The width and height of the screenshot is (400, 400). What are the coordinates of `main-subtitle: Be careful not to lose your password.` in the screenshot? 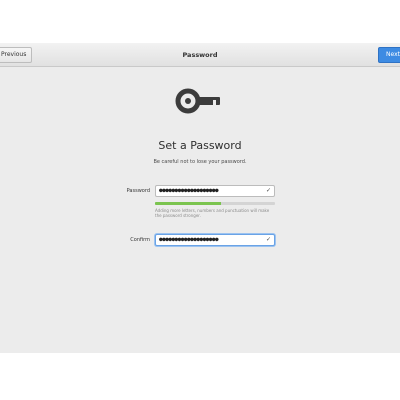 It's located at (200, 162).